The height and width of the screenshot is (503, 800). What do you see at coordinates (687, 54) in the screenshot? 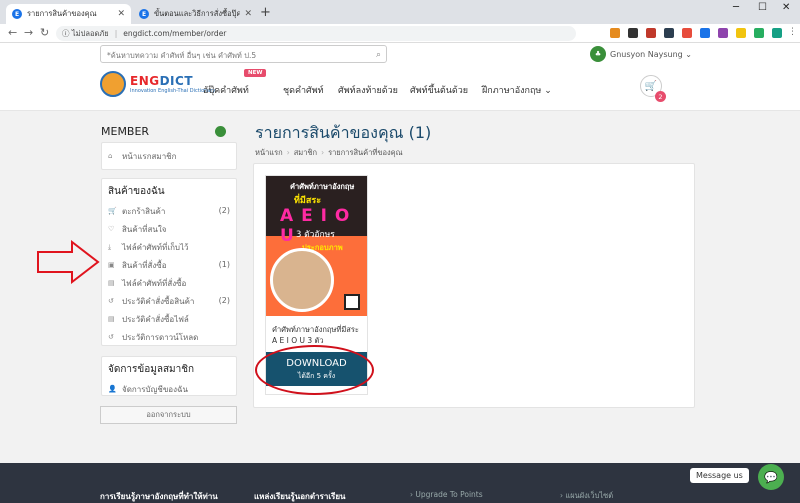
I see `chevron-down-icon: ⌄` at bounding box center [687, 54].